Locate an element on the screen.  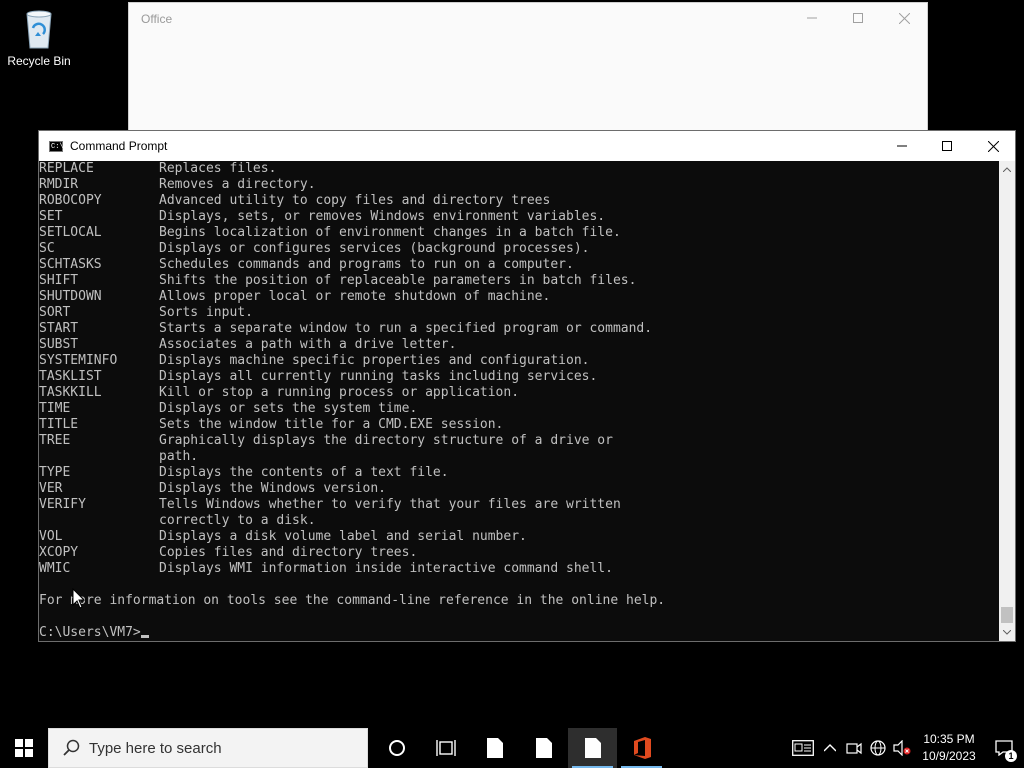
chevron-down-icon is located at coordinates (1007, 632).